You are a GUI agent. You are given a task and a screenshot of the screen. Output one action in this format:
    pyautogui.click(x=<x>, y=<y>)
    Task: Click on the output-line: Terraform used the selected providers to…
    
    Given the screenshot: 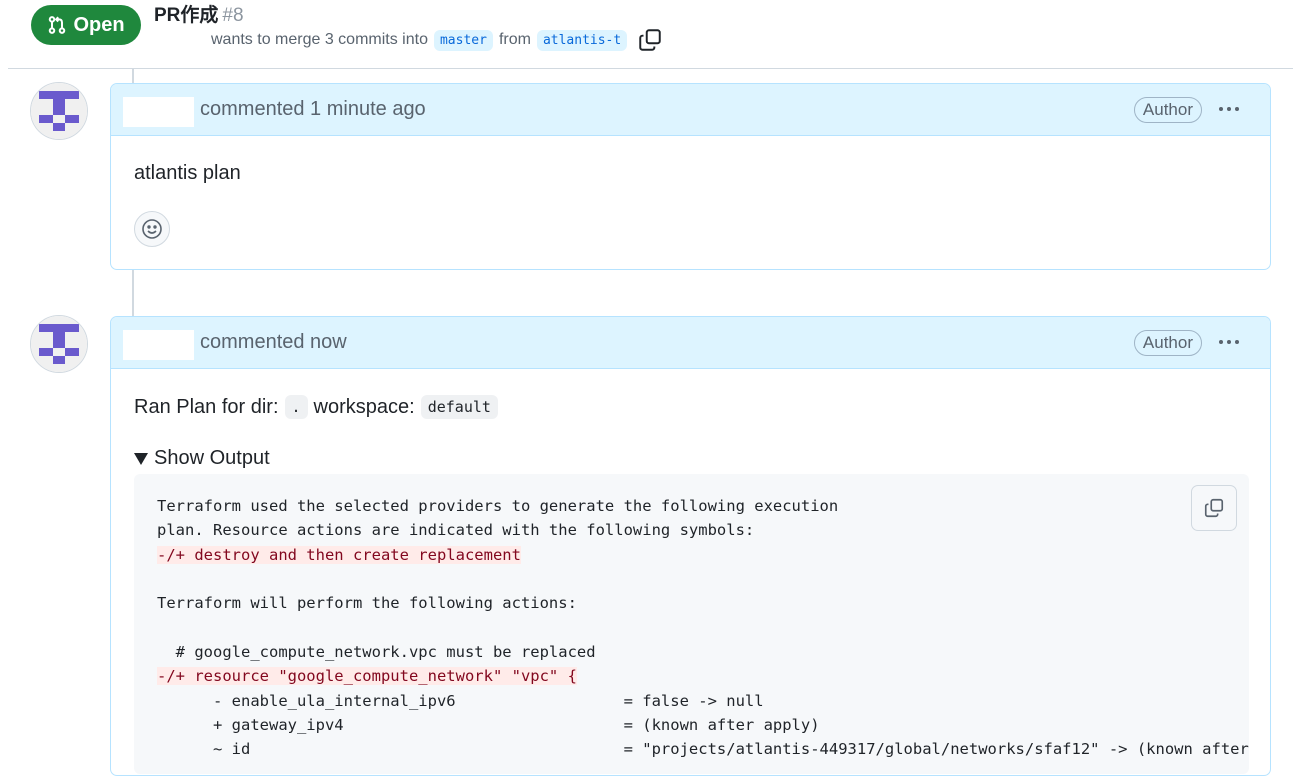 What is the action you would take?
    pyautogui.click(x=703, y=506)
    